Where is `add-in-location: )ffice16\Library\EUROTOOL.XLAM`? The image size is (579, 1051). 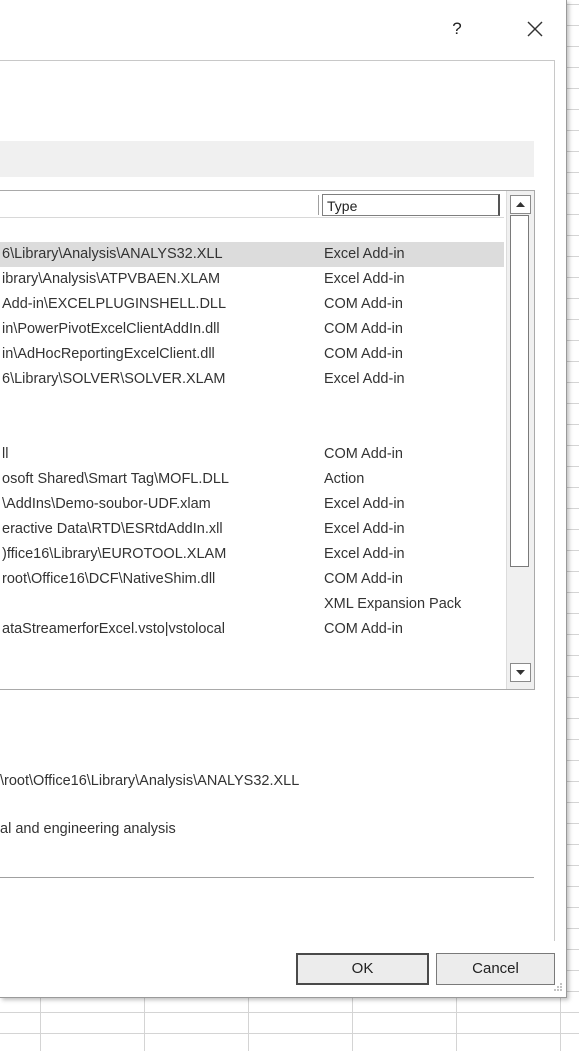
add-in-location: )ffice16\Library\EUROTOOL.XLAM is located at coordinates (114, 554).